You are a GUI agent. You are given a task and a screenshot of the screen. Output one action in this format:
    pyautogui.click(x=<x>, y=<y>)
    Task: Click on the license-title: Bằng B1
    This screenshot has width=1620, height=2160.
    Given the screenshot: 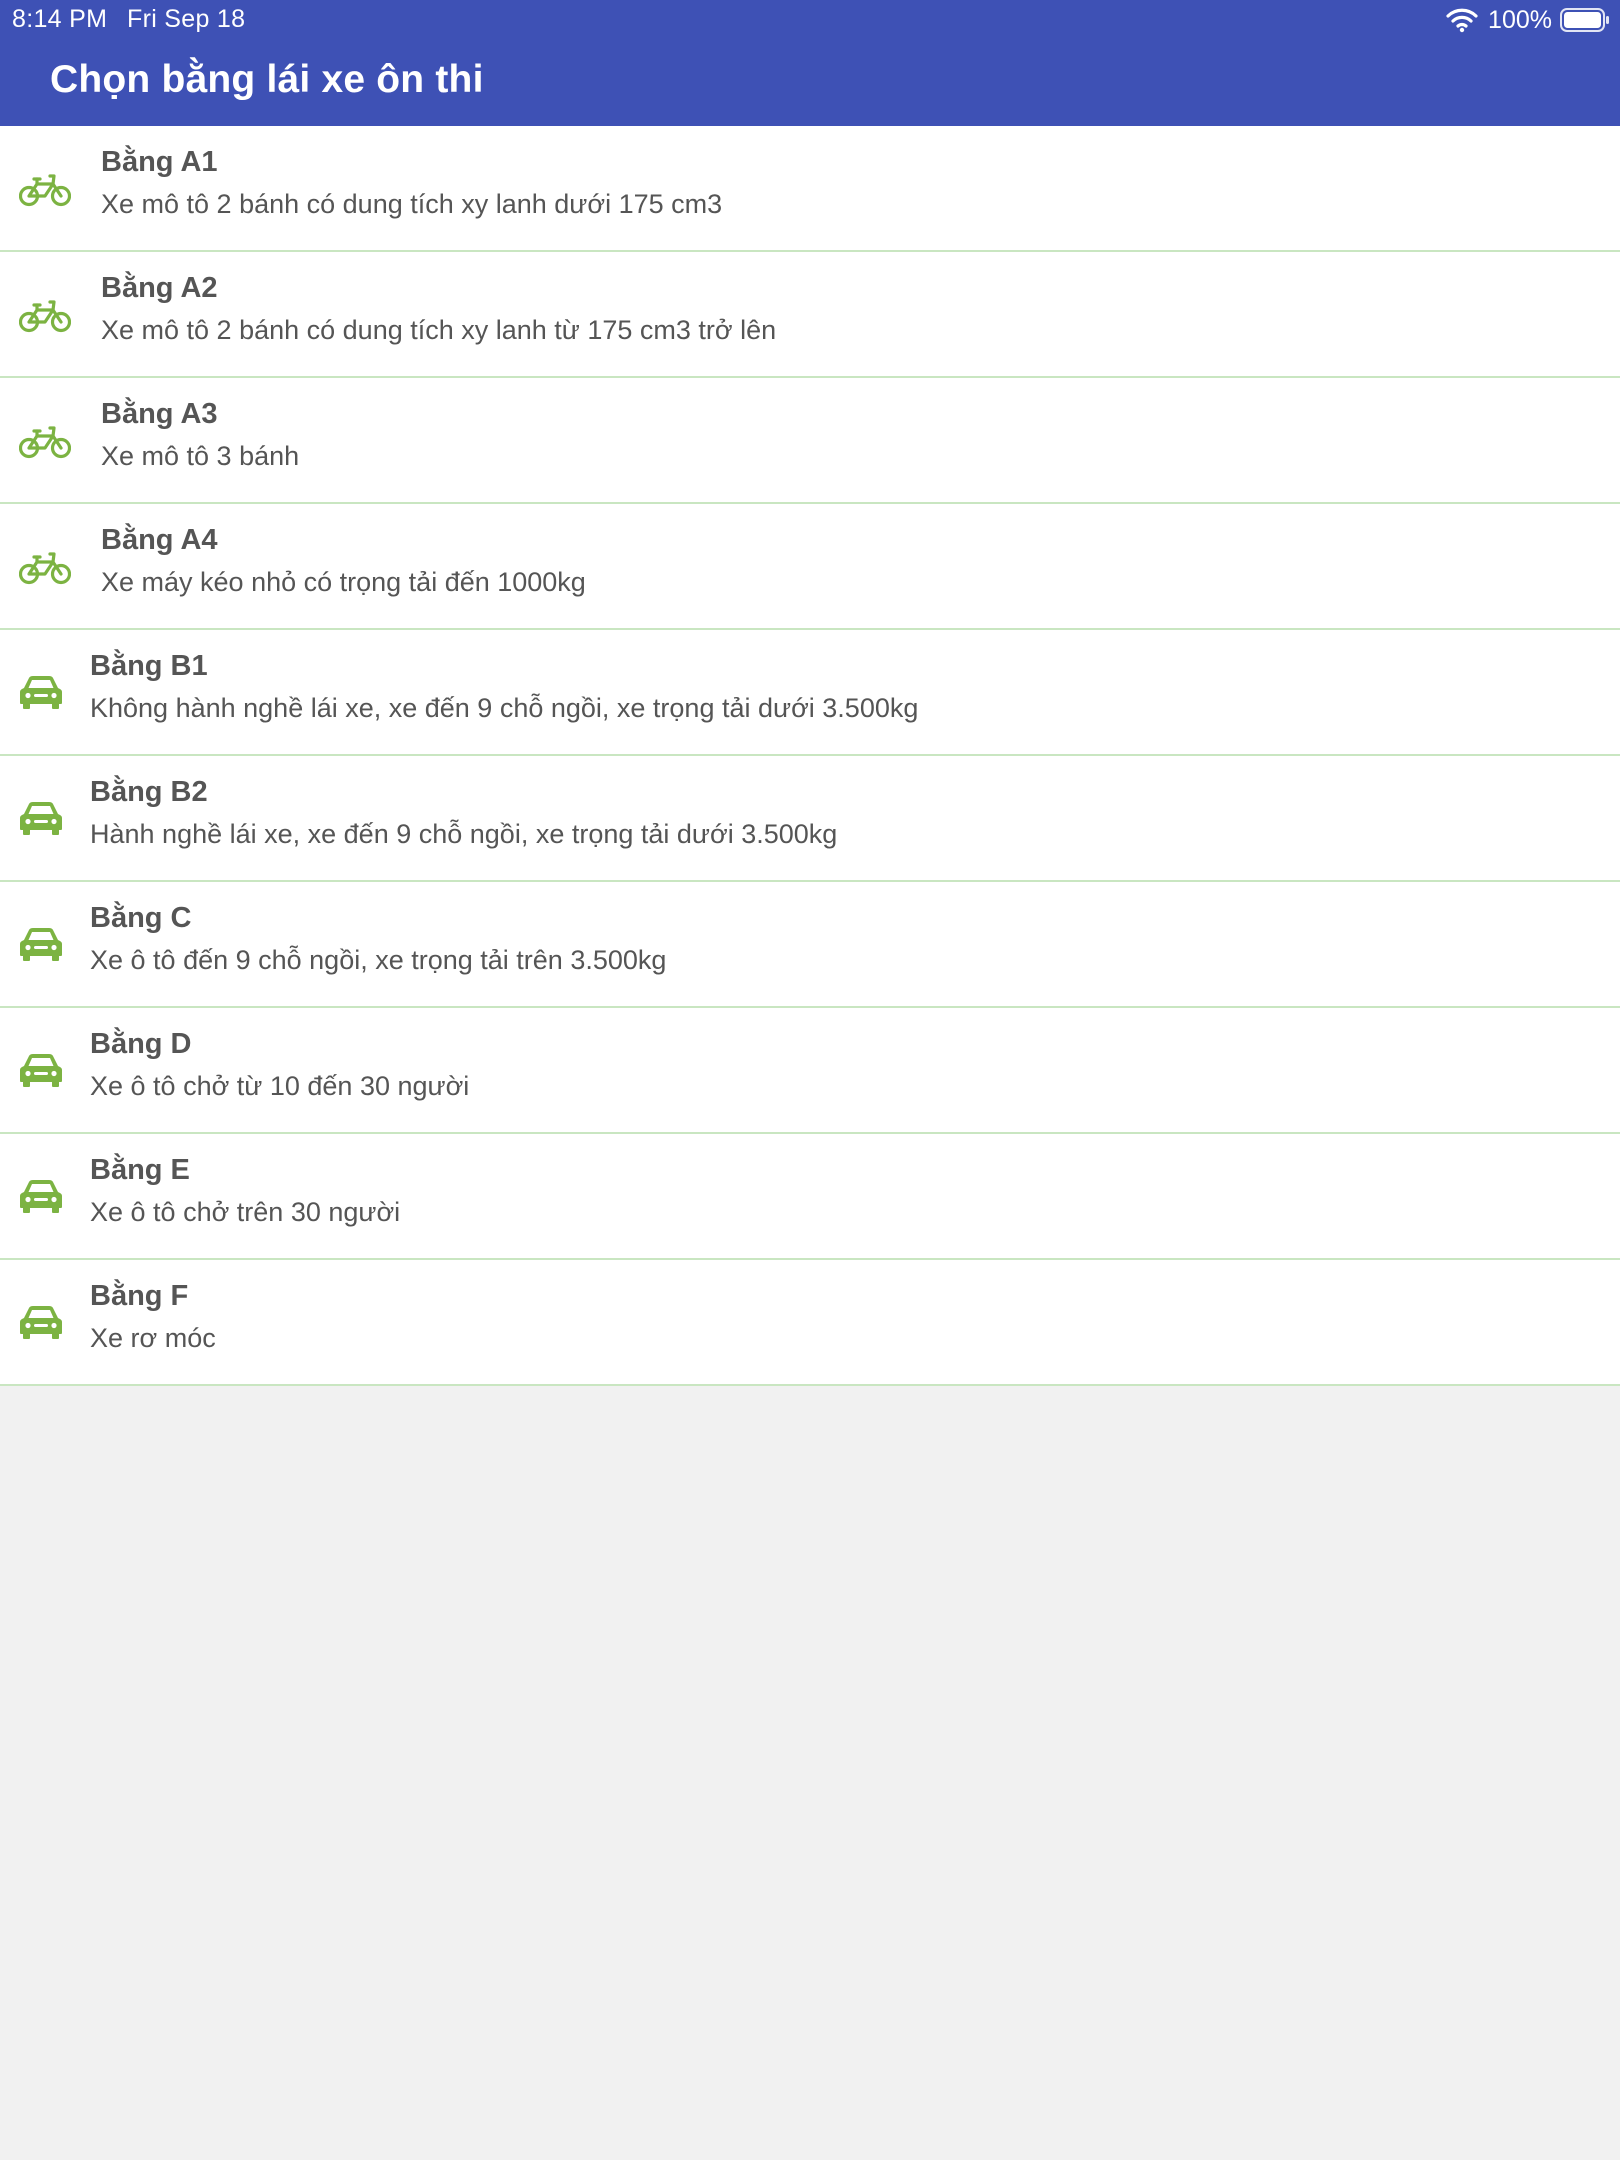 What is the action you would take?
    pyautogui.click(x=149, y=666)
    